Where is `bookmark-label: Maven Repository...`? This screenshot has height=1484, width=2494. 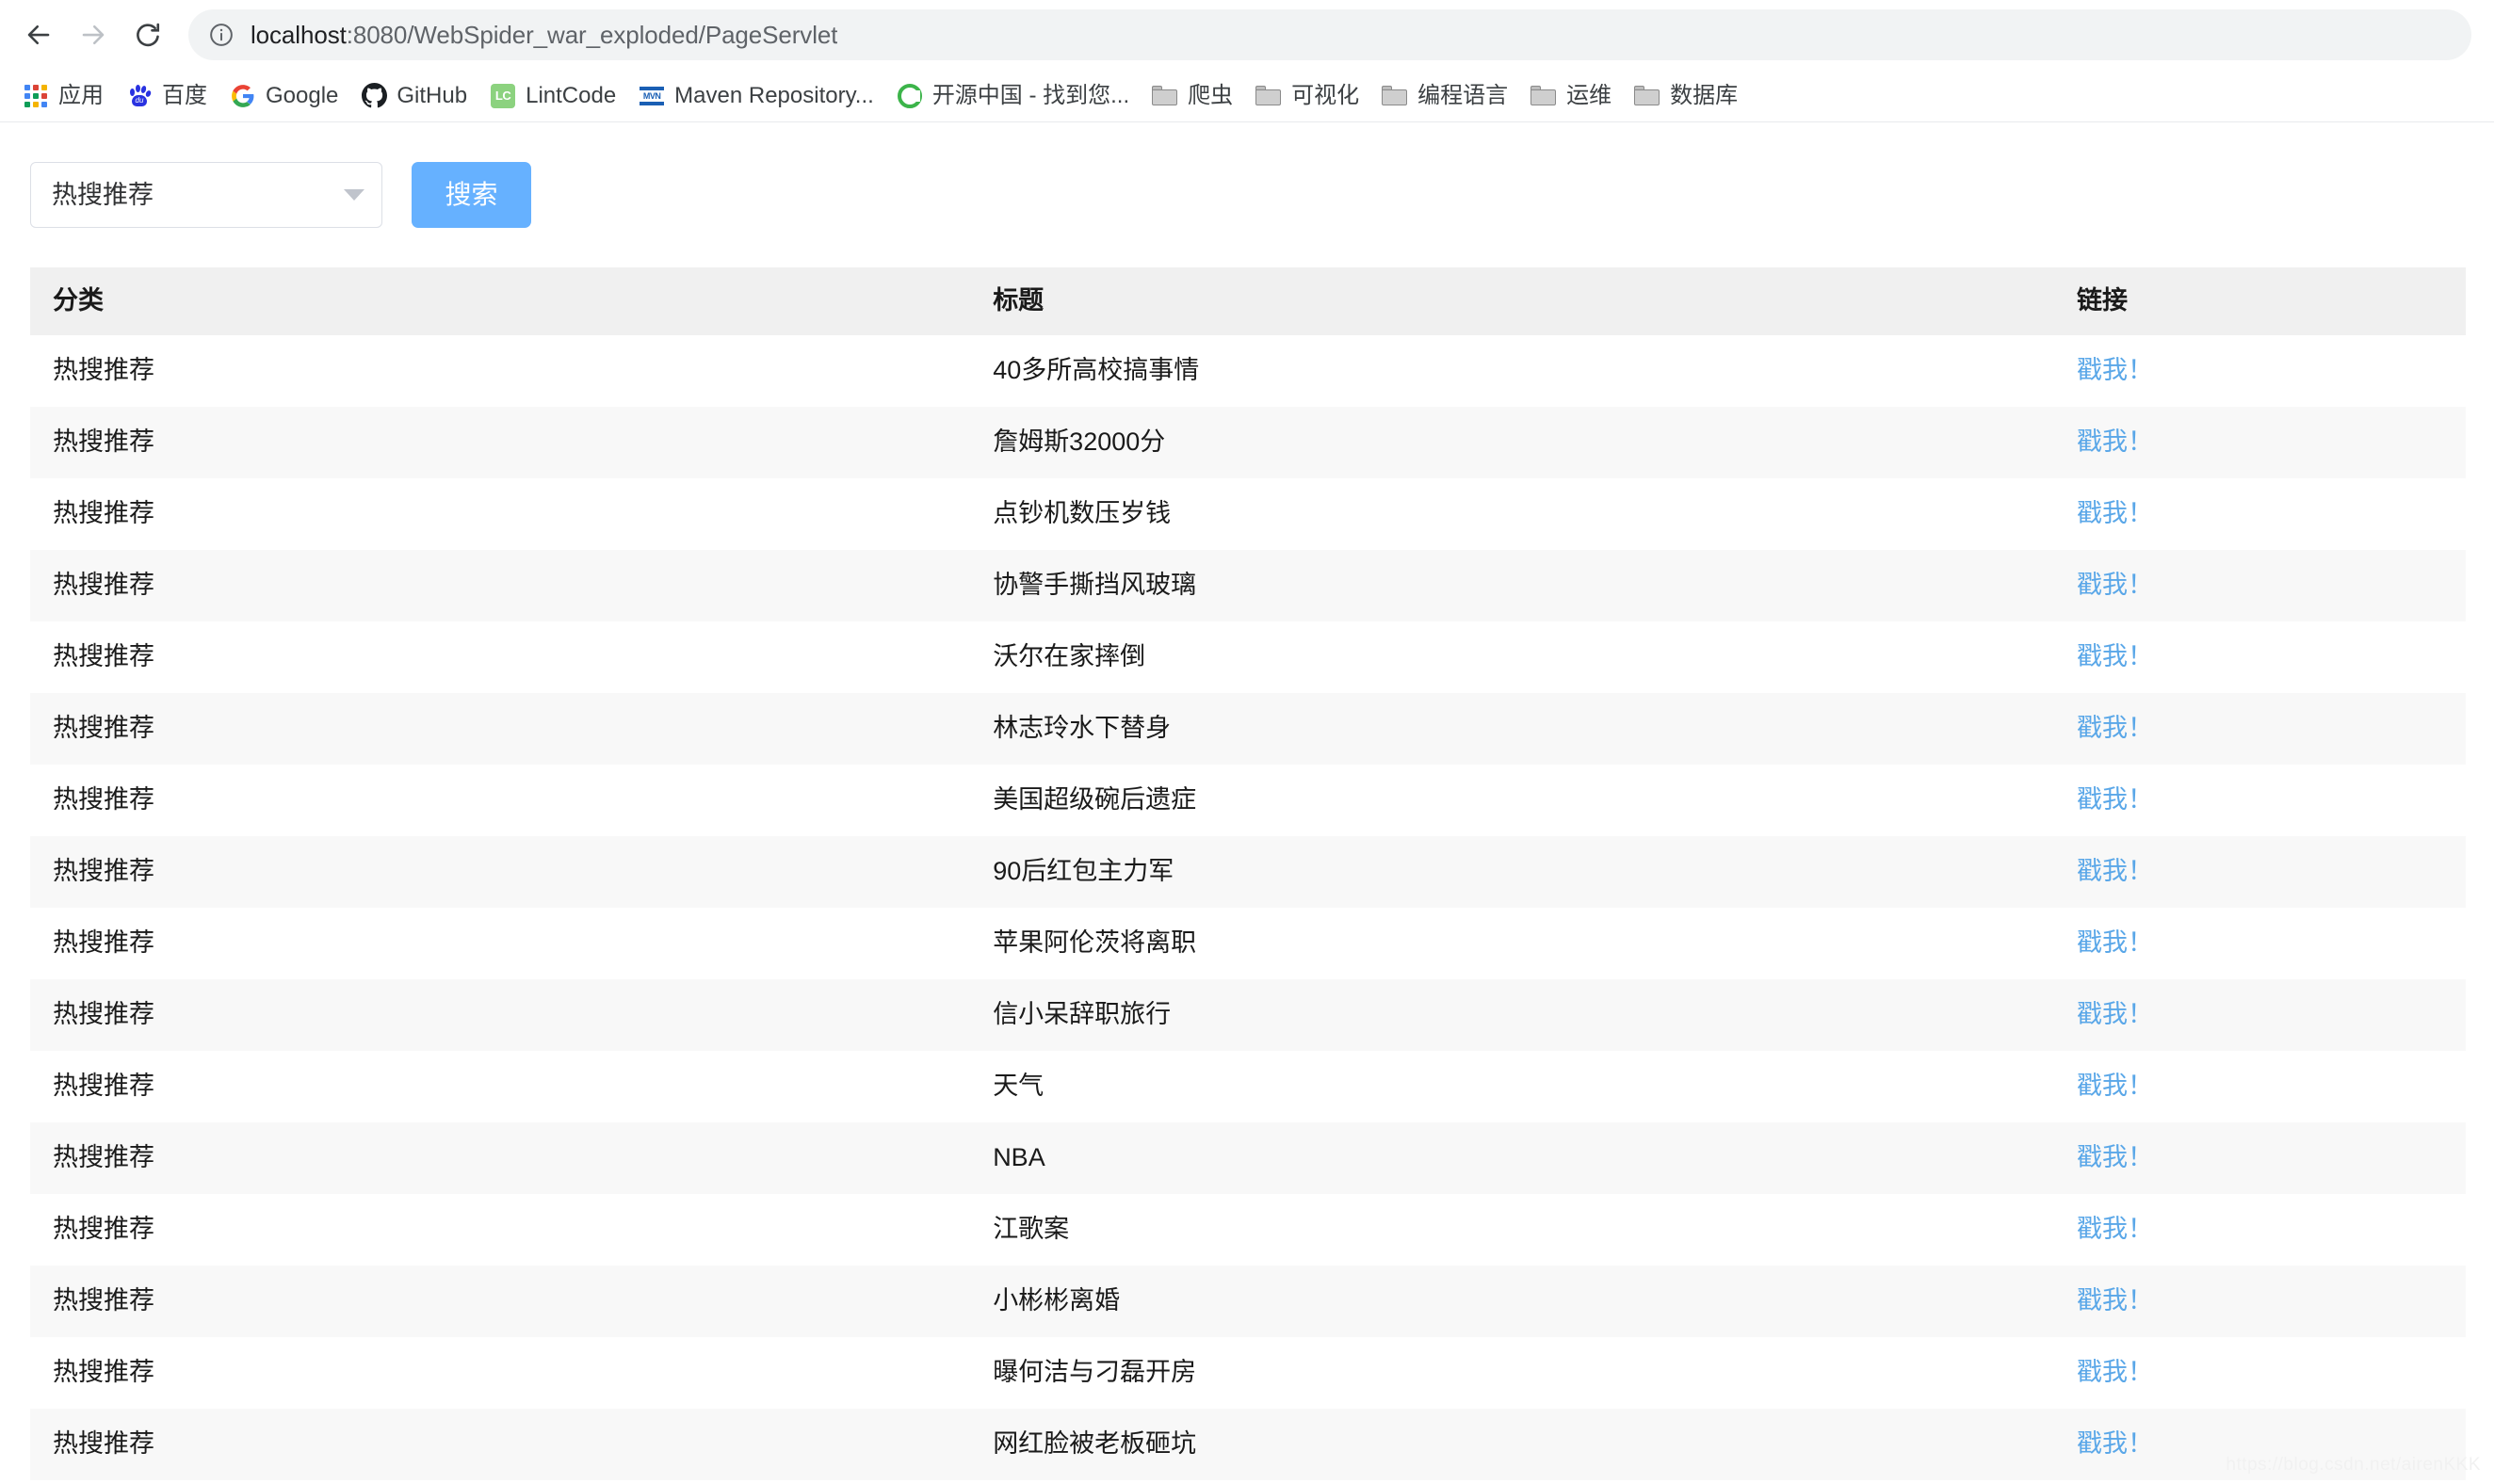 bookmark-label: Maven Repository... is located at coordinates (774, 95).